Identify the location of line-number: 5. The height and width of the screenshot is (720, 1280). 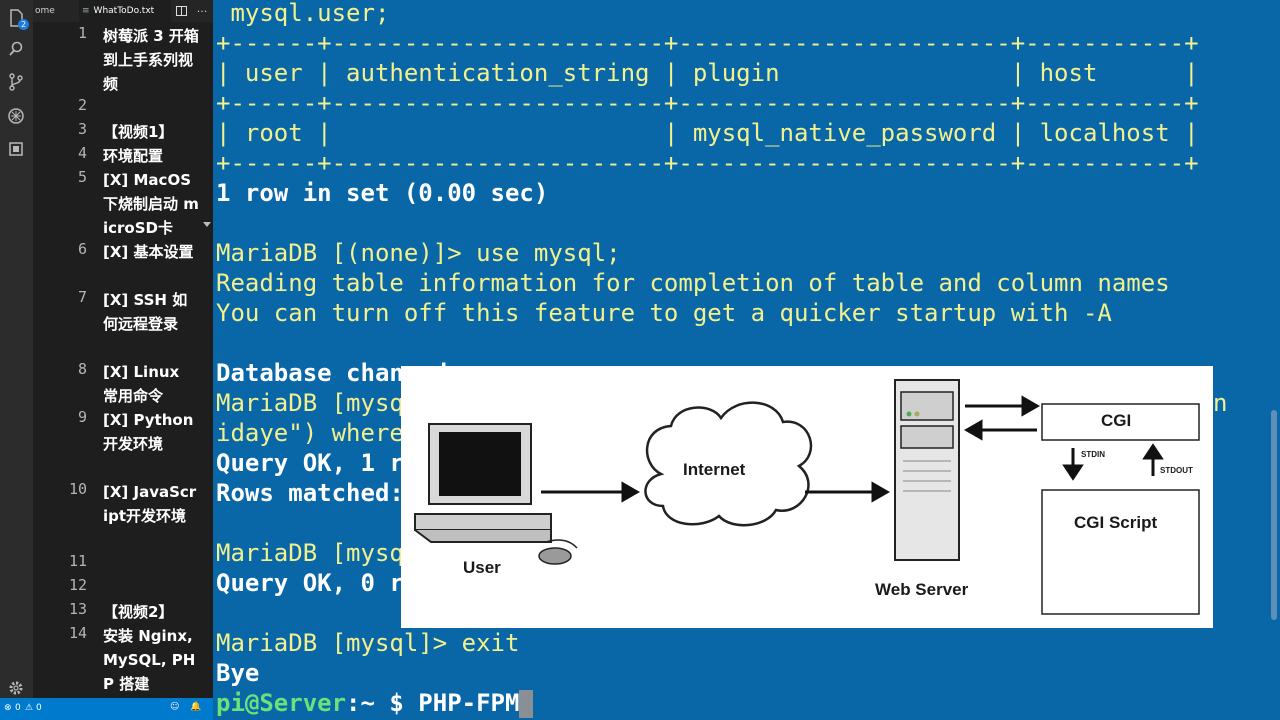
(82, 177).